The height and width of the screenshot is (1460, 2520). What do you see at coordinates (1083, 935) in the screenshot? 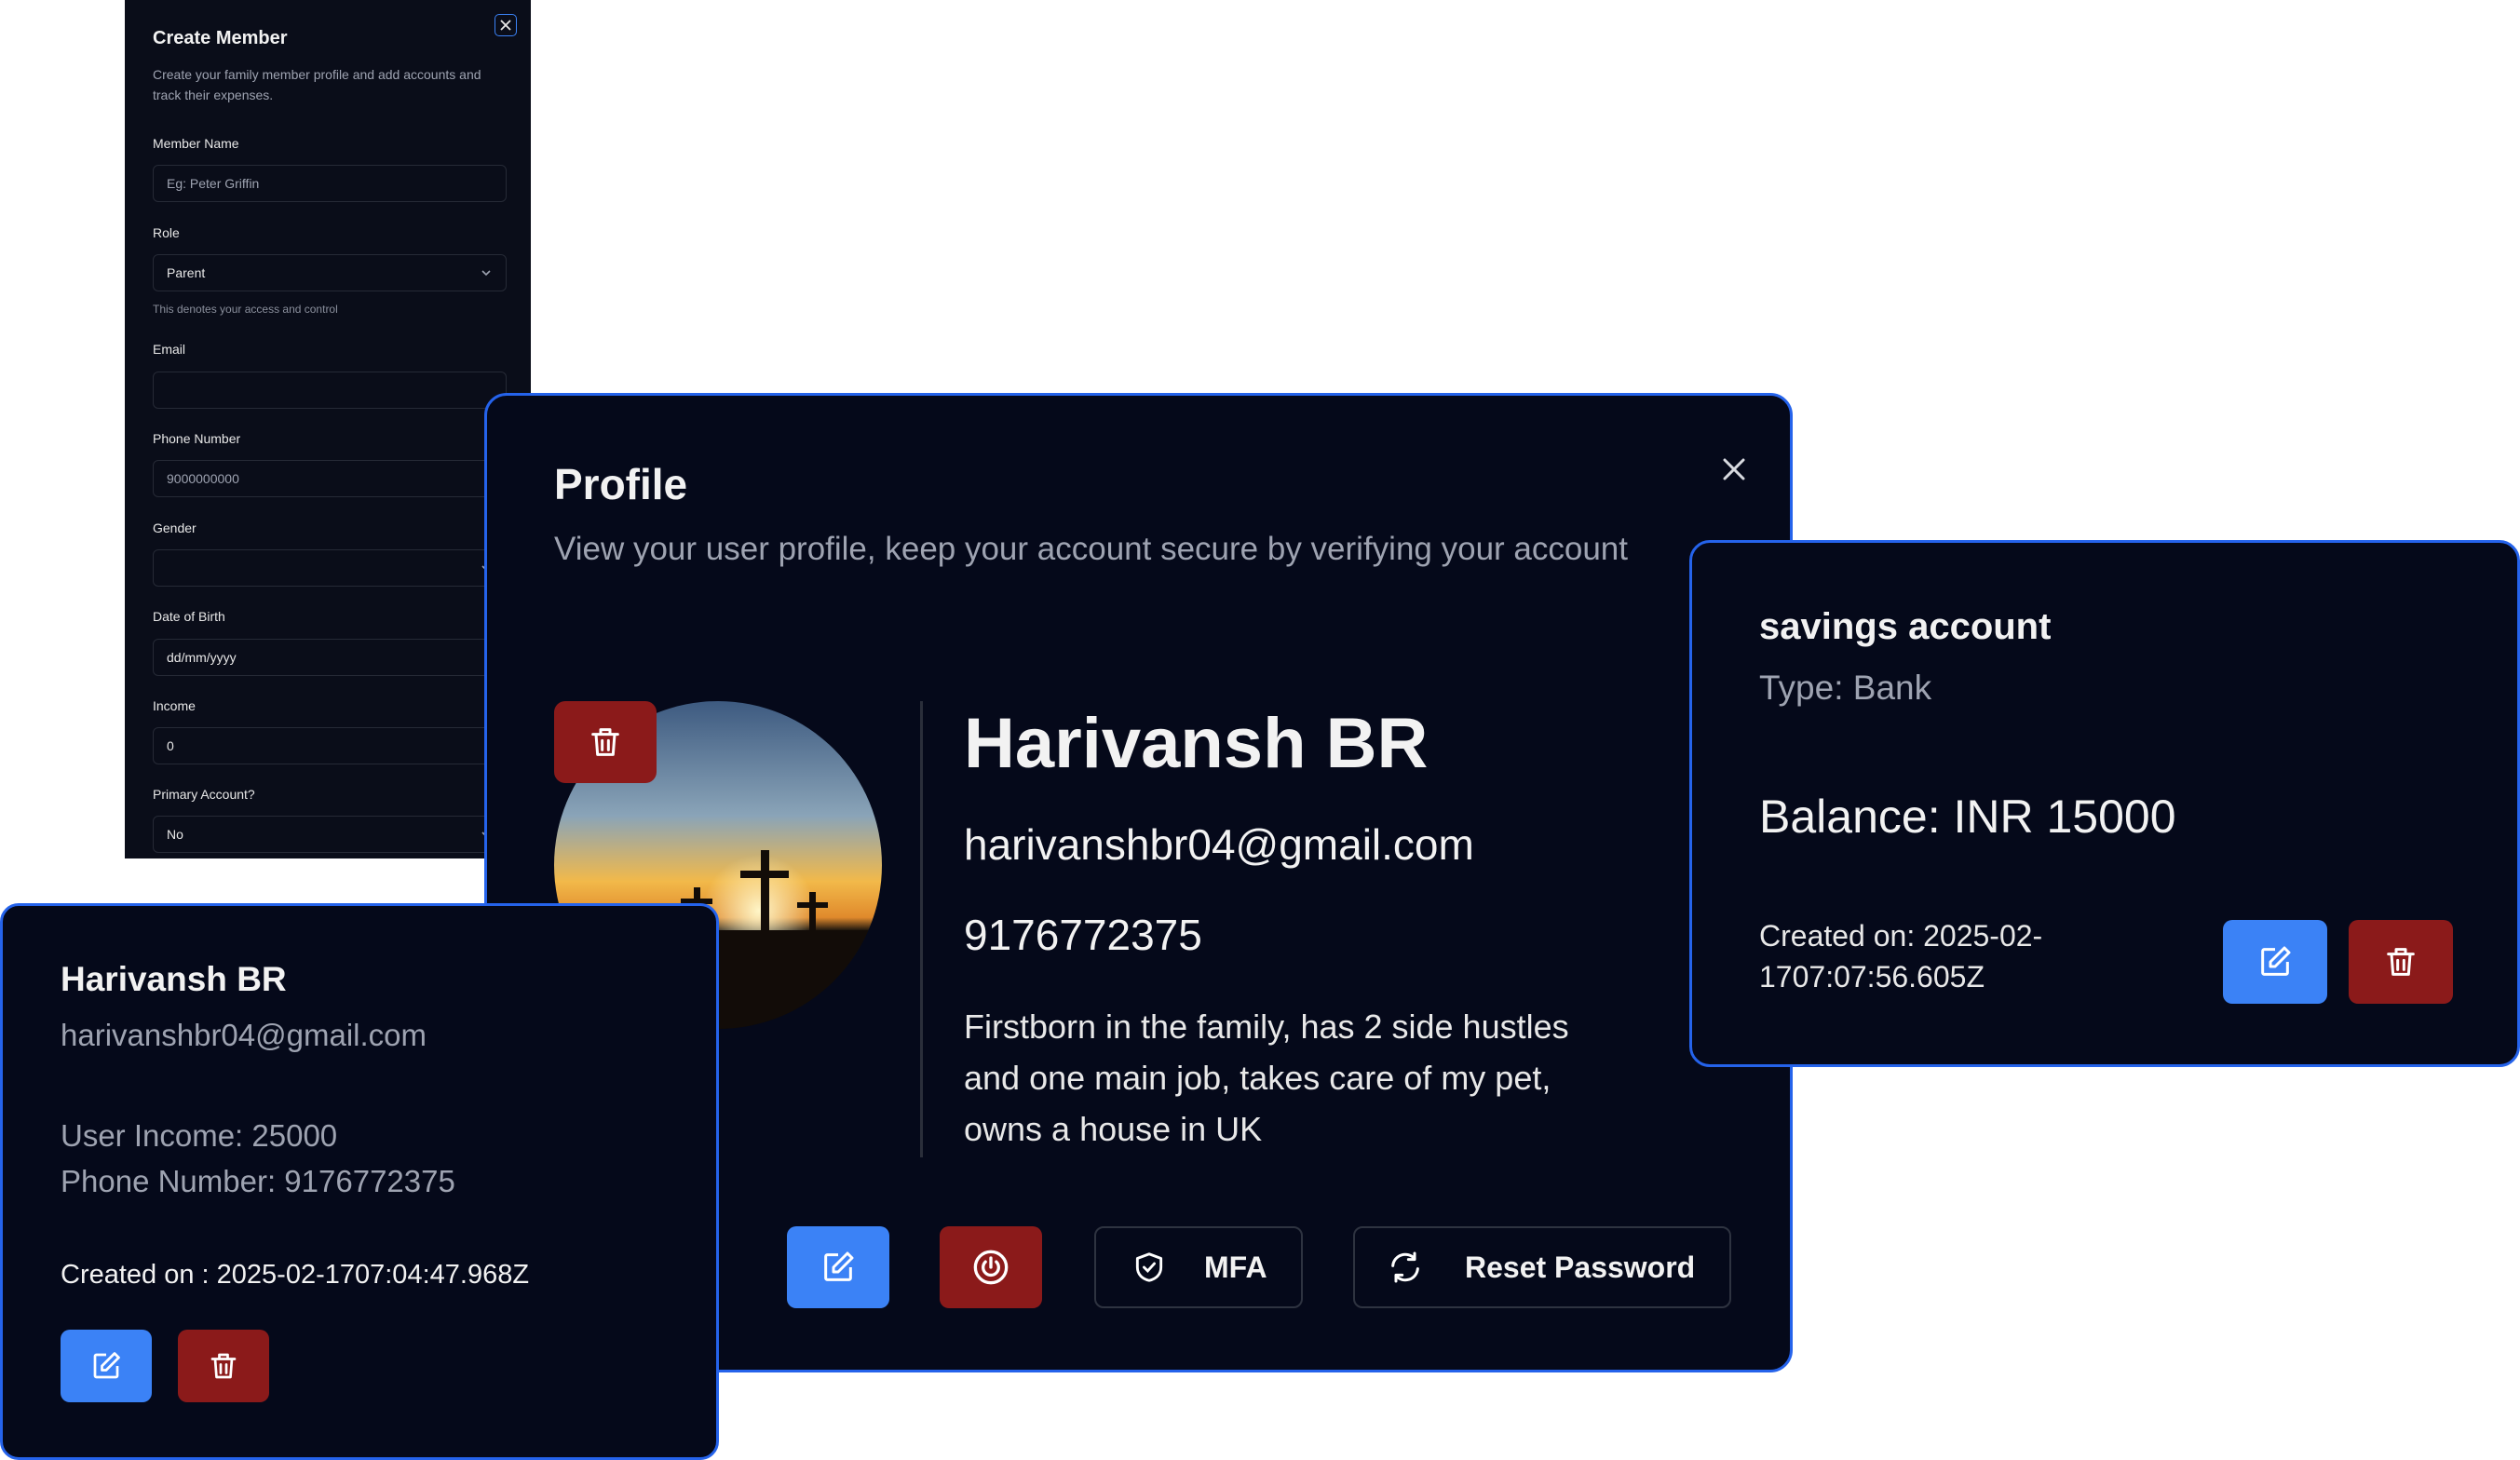
I see `profile-phone: 9176772375` at bounding box center [1083, 935].